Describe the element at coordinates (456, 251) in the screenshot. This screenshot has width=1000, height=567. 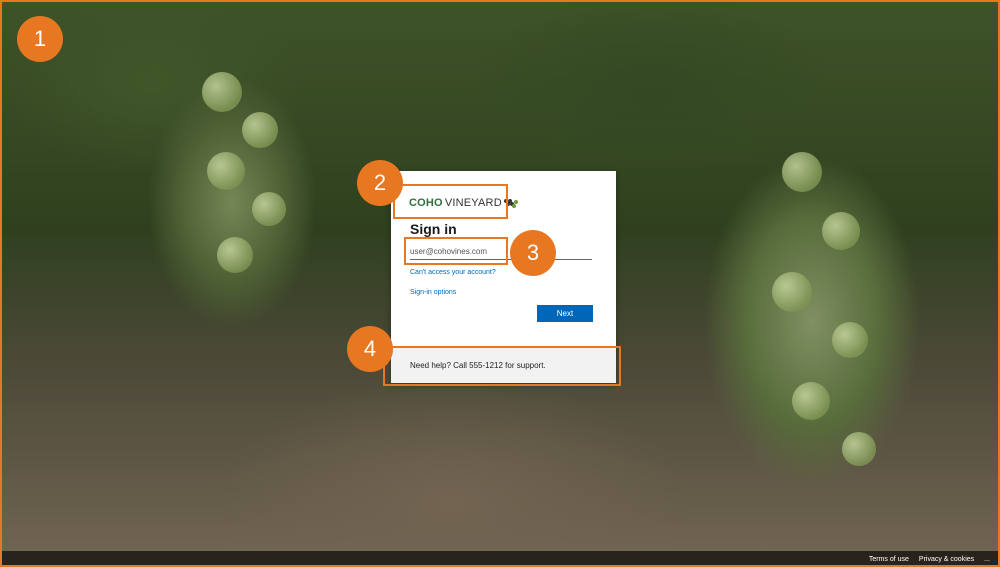
I see `callout-box-email` at that location.